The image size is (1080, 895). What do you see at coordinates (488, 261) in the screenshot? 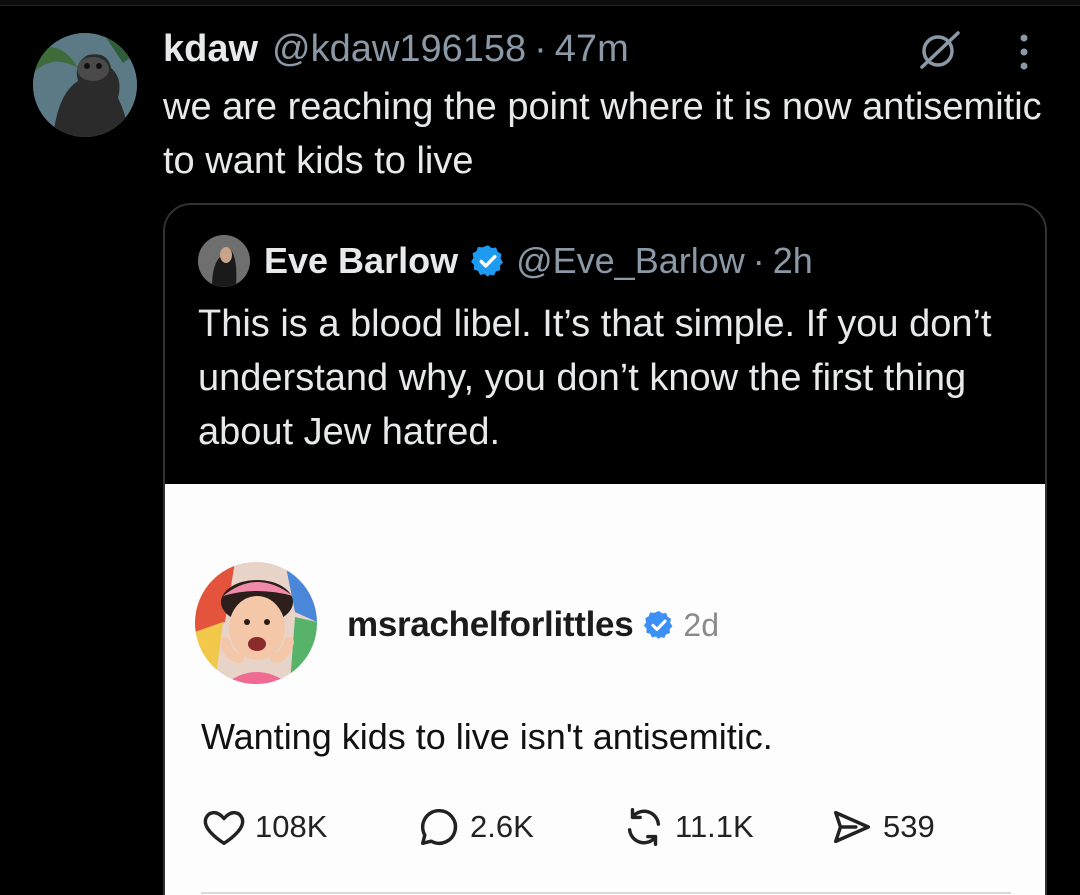
I see `verified-badge-icon` at bounding box center [488, 261].